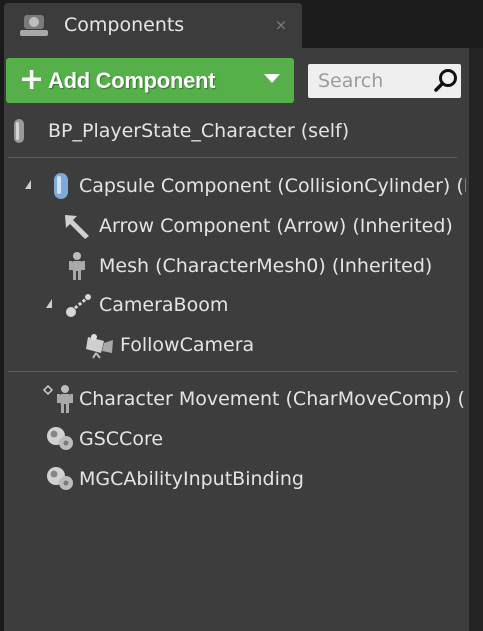 The width and height of the screenshot is (483, 631). I want to click on tree-item-gsccore: GSCCore, so click(235, 439).